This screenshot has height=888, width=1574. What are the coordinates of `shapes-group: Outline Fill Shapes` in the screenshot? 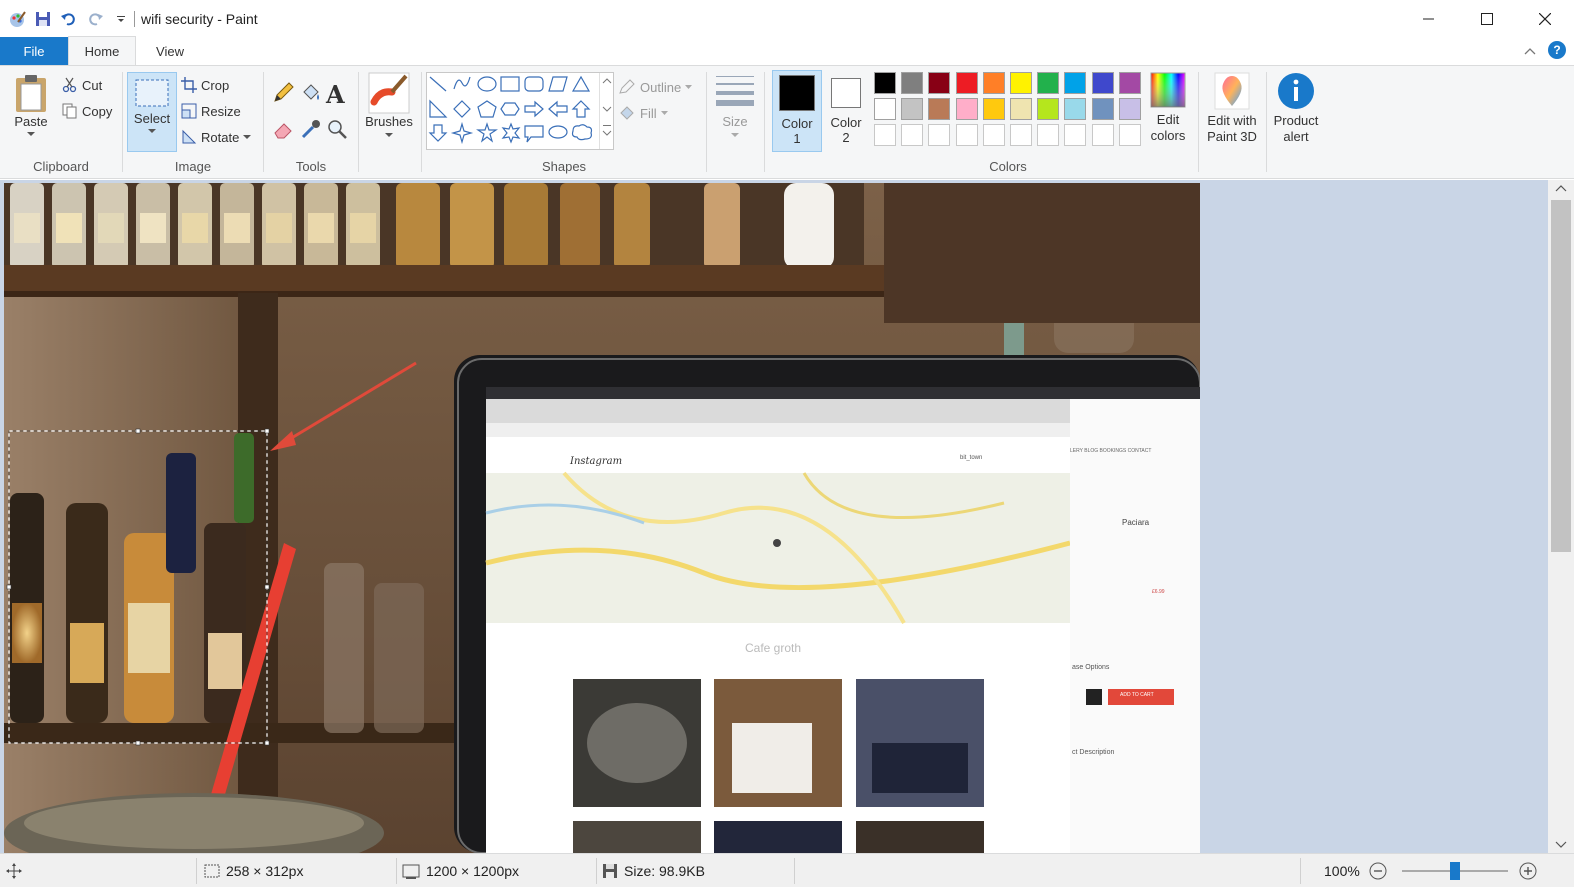 It's located at (564, 123).